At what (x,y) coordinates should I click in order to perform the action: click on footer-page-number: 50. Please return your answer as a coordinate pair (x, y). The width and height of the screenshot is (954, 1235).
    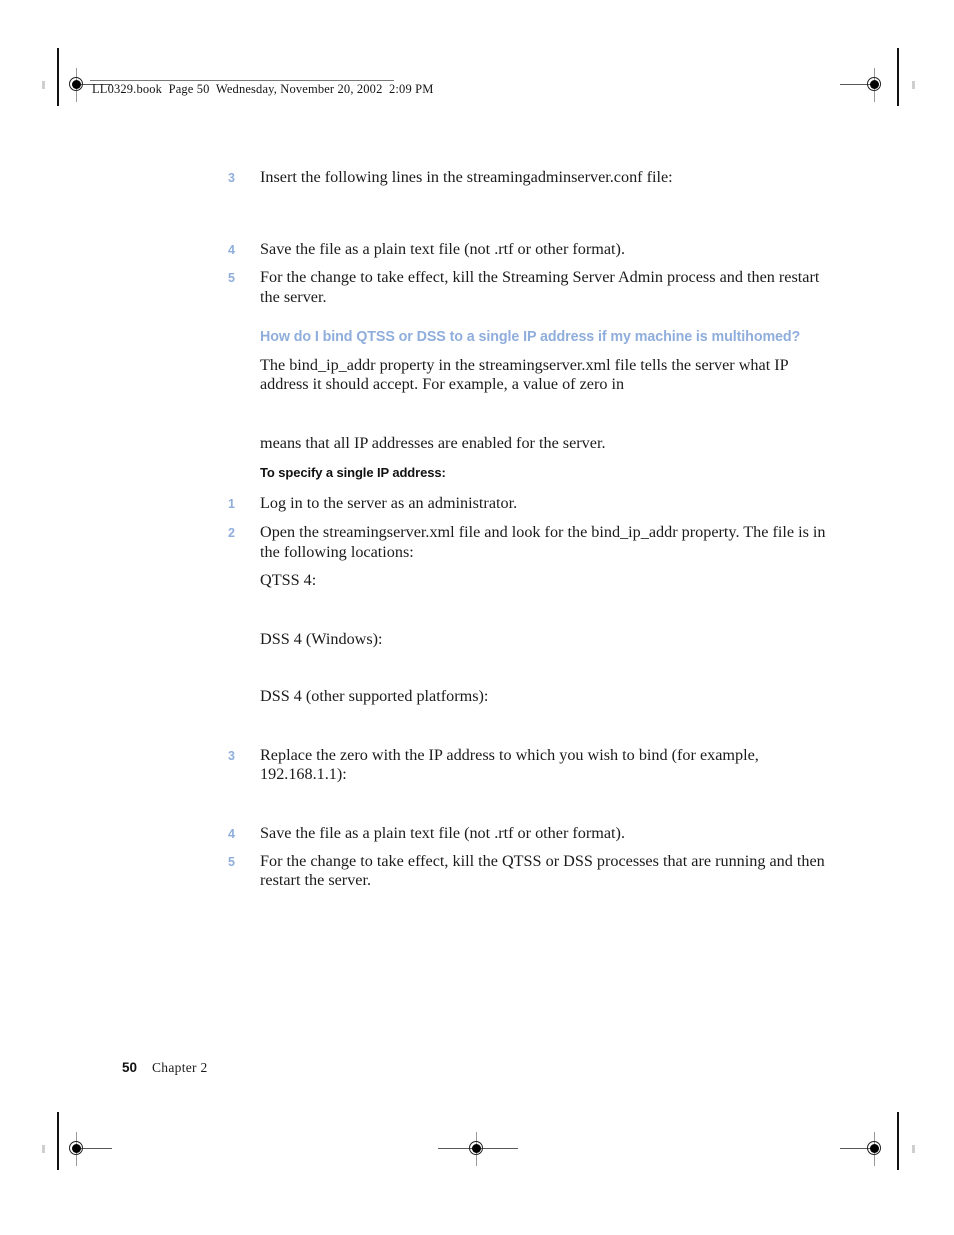
    Looking at the image, I should click on (130, 1067).